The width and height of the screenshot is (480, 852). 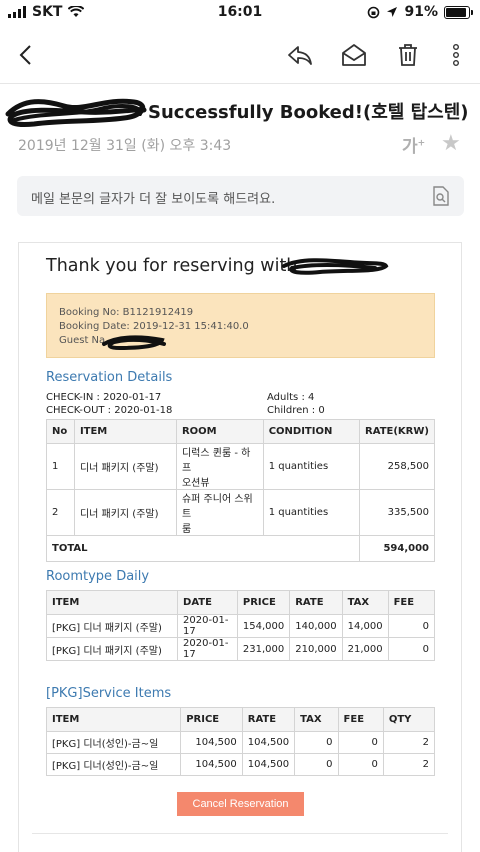 I want to click on star-button: ★, so click(x=451, y=143).